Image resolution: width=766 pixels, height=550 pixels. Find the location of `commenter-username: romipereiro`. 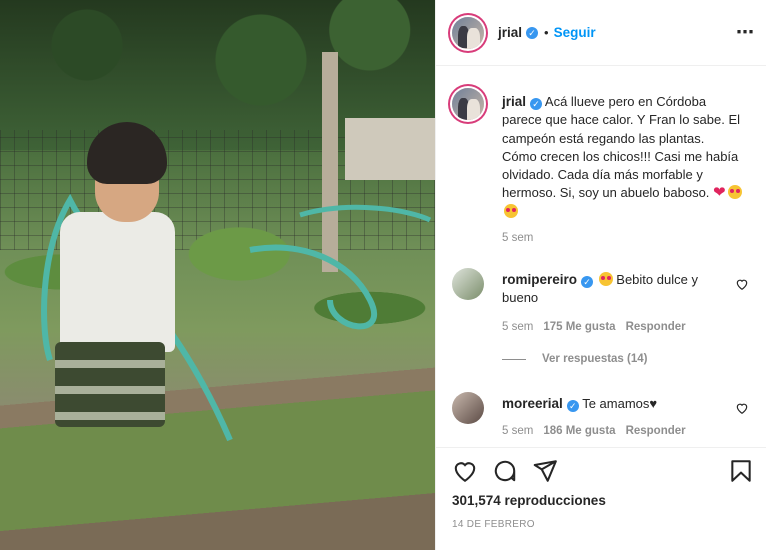

commenter-username: romipereiro is located at coordinates (539, 279).